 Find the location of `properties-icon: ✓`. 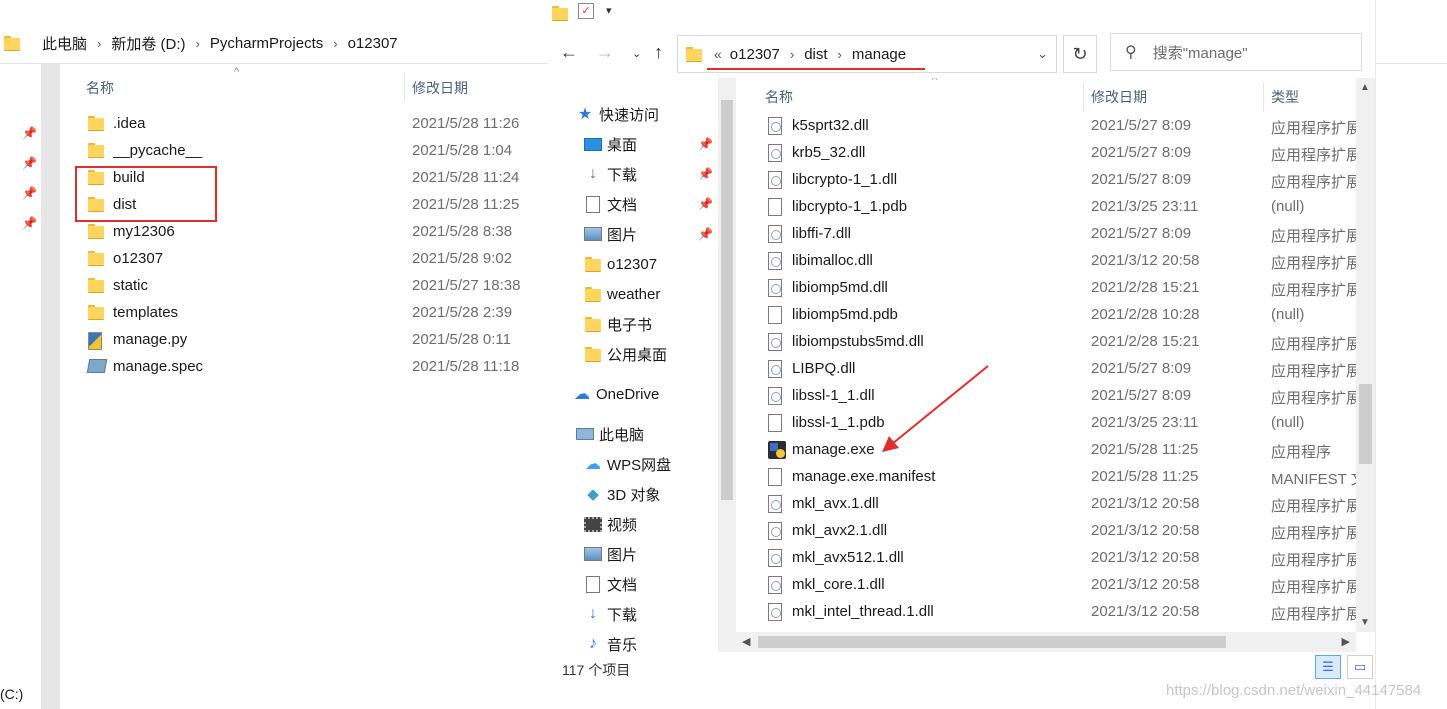

properties-icon: ✓ is located at coordinates (586, 11).